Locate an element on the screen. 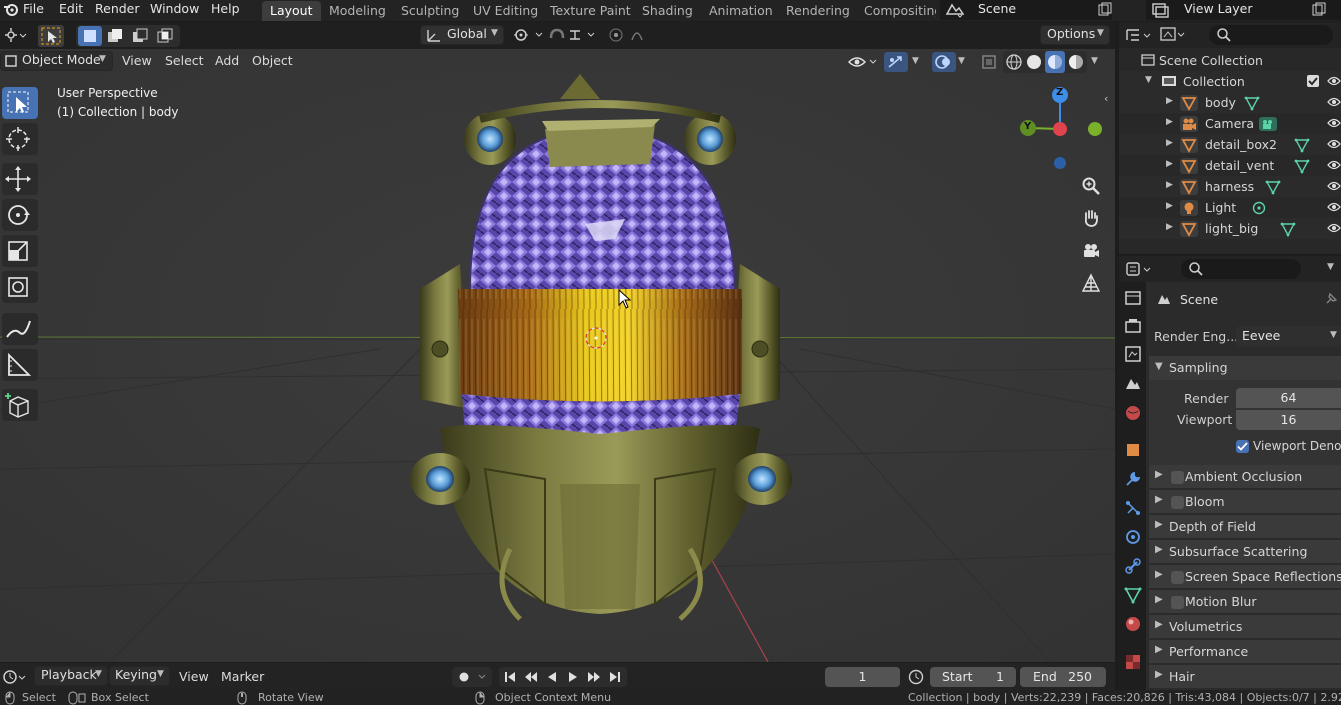 This screenshot has height=705, width=1341. timeline-editor-icon is located at coordinates (15, 678).